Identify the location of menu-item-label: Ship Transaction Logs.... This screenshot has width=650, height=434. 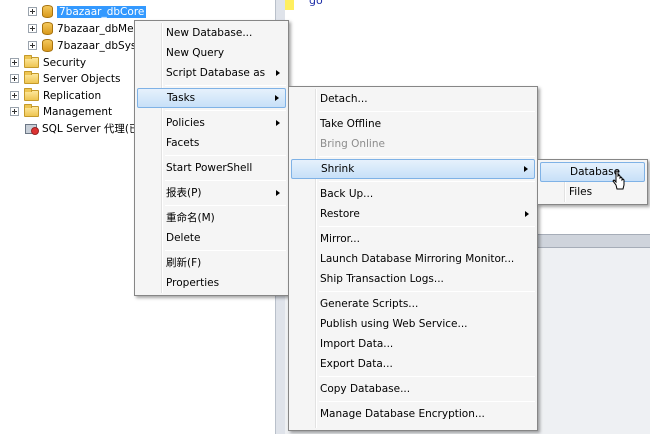
(382, 279).